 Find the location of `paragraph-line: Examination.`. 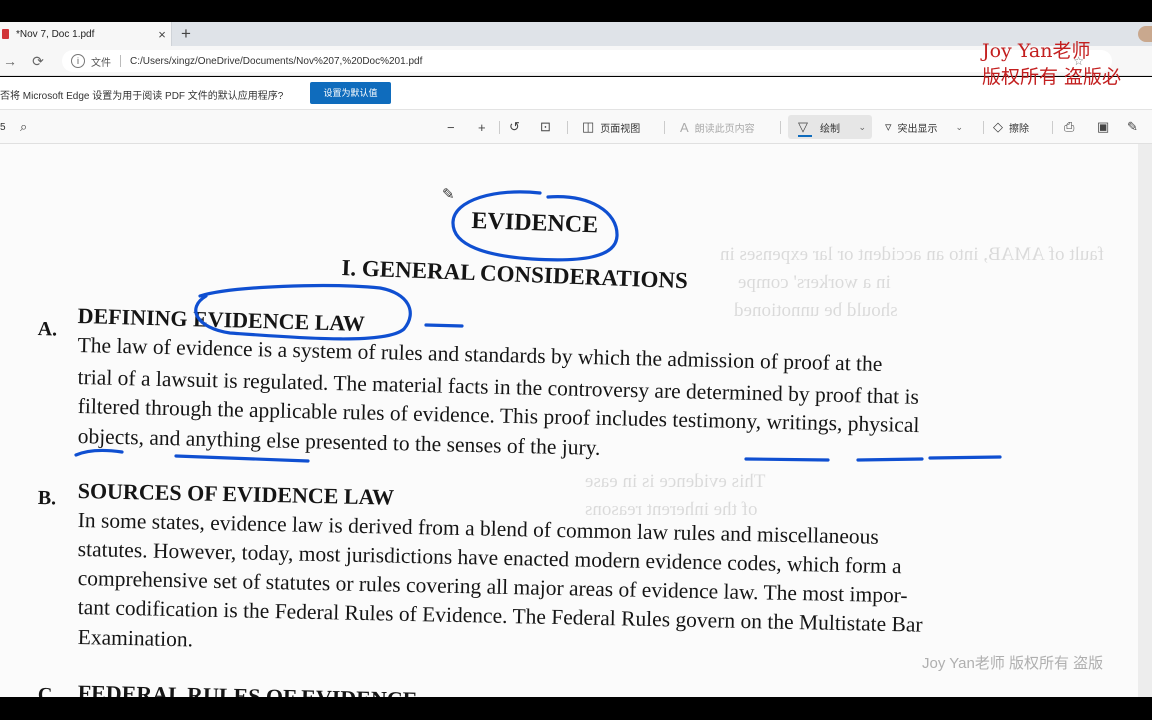

paragraph-line: Examination. is located at coordinates (135, 638).